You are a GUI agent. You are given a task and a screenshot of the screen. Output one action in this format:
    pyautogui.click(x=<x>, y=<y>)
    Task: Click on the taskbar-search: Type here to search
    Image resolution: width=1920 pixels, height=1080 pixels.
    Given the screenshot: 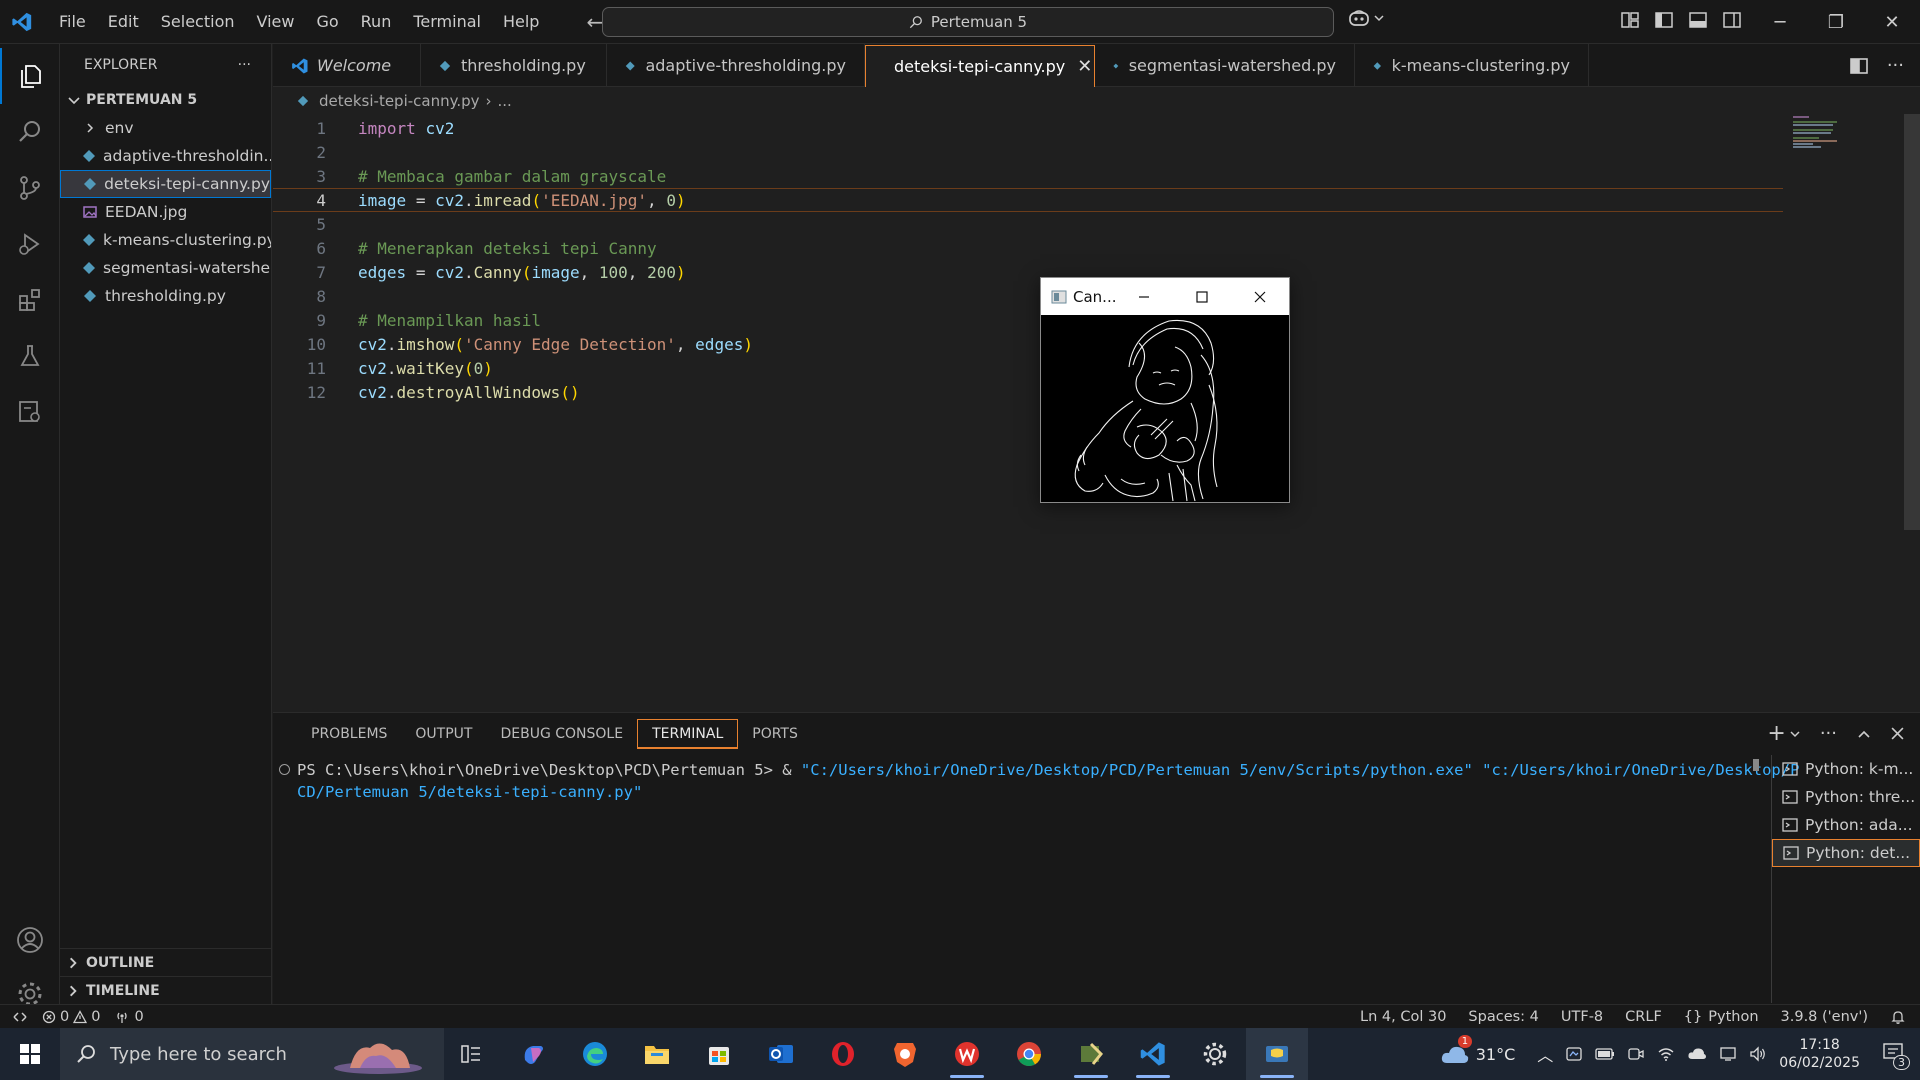 What is the action you would take?
    pyautogui.click(x=252, y=1054)
    